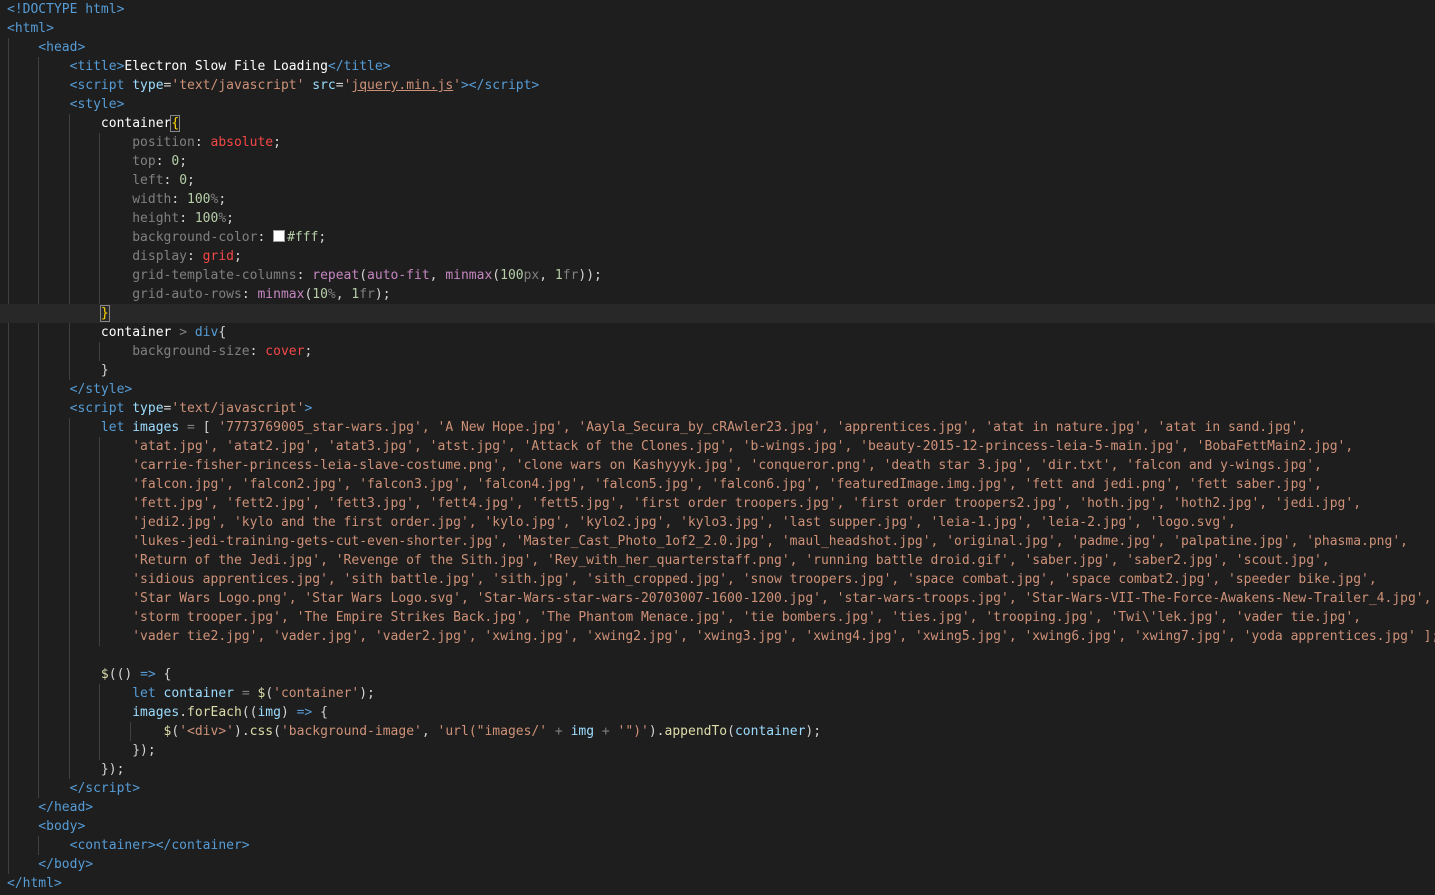 Image resolution: width=1435 pixels, height=895 pixels. Describe the element at coordinates (104, 313) in the screenshot. I see `bracket-match: }` at that location.